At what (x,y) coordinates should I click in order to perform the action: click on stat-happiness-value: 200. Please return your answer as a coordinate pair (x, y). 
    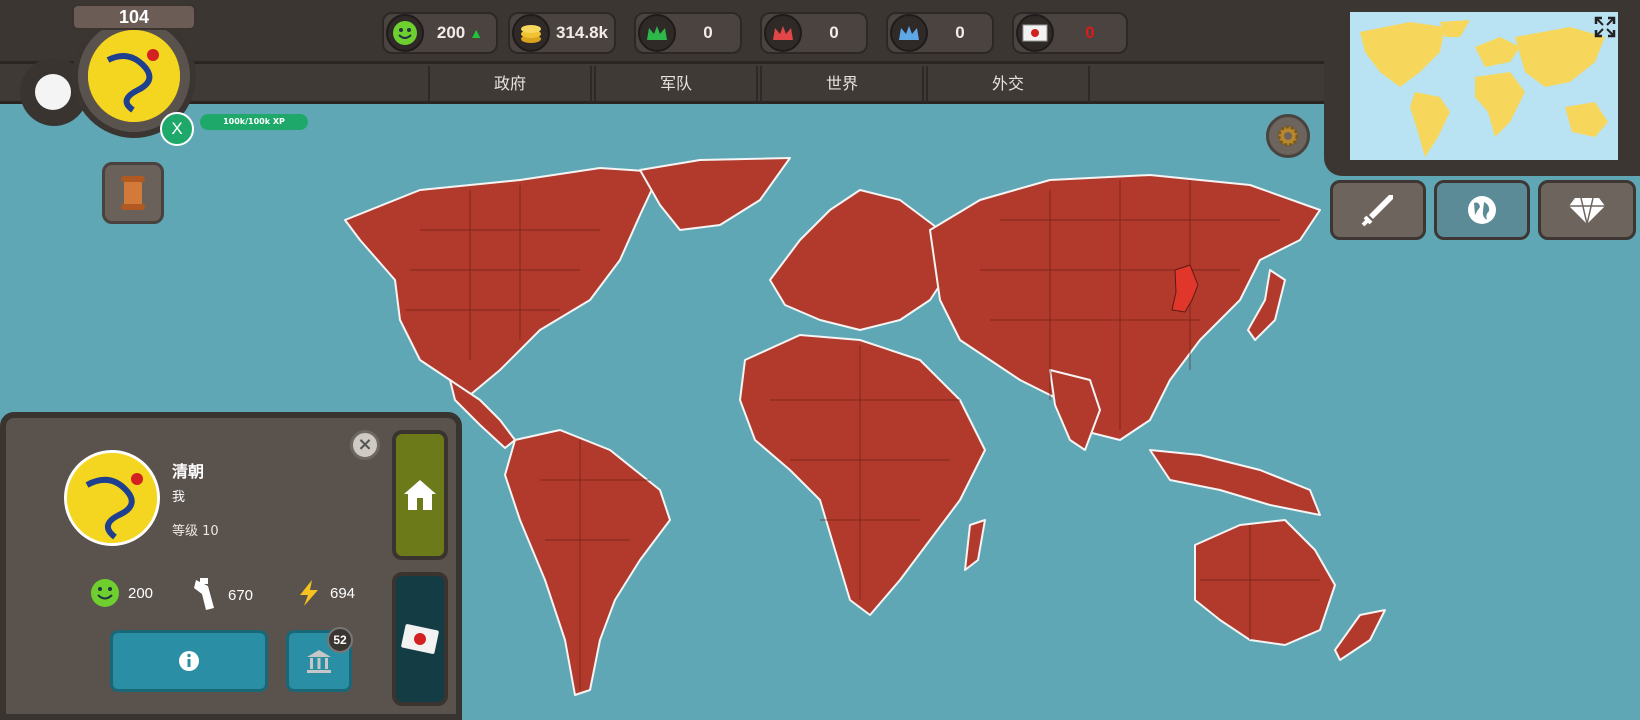
    Looking at the image, I should click on (141, 593).